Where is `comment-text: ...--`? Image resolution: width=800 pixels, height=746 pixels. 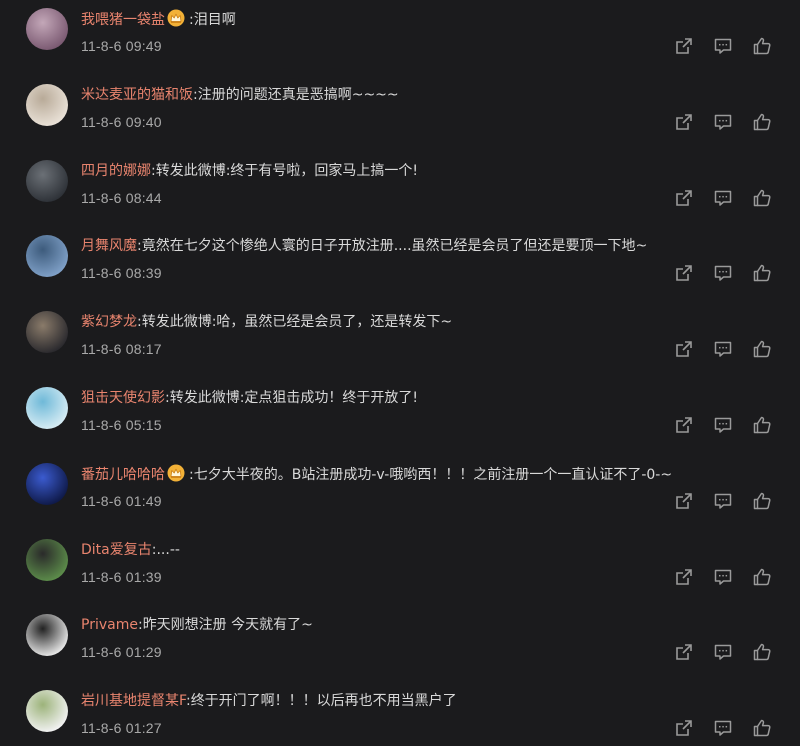 comment-text: ...-- is located at coordinates (168, 549).